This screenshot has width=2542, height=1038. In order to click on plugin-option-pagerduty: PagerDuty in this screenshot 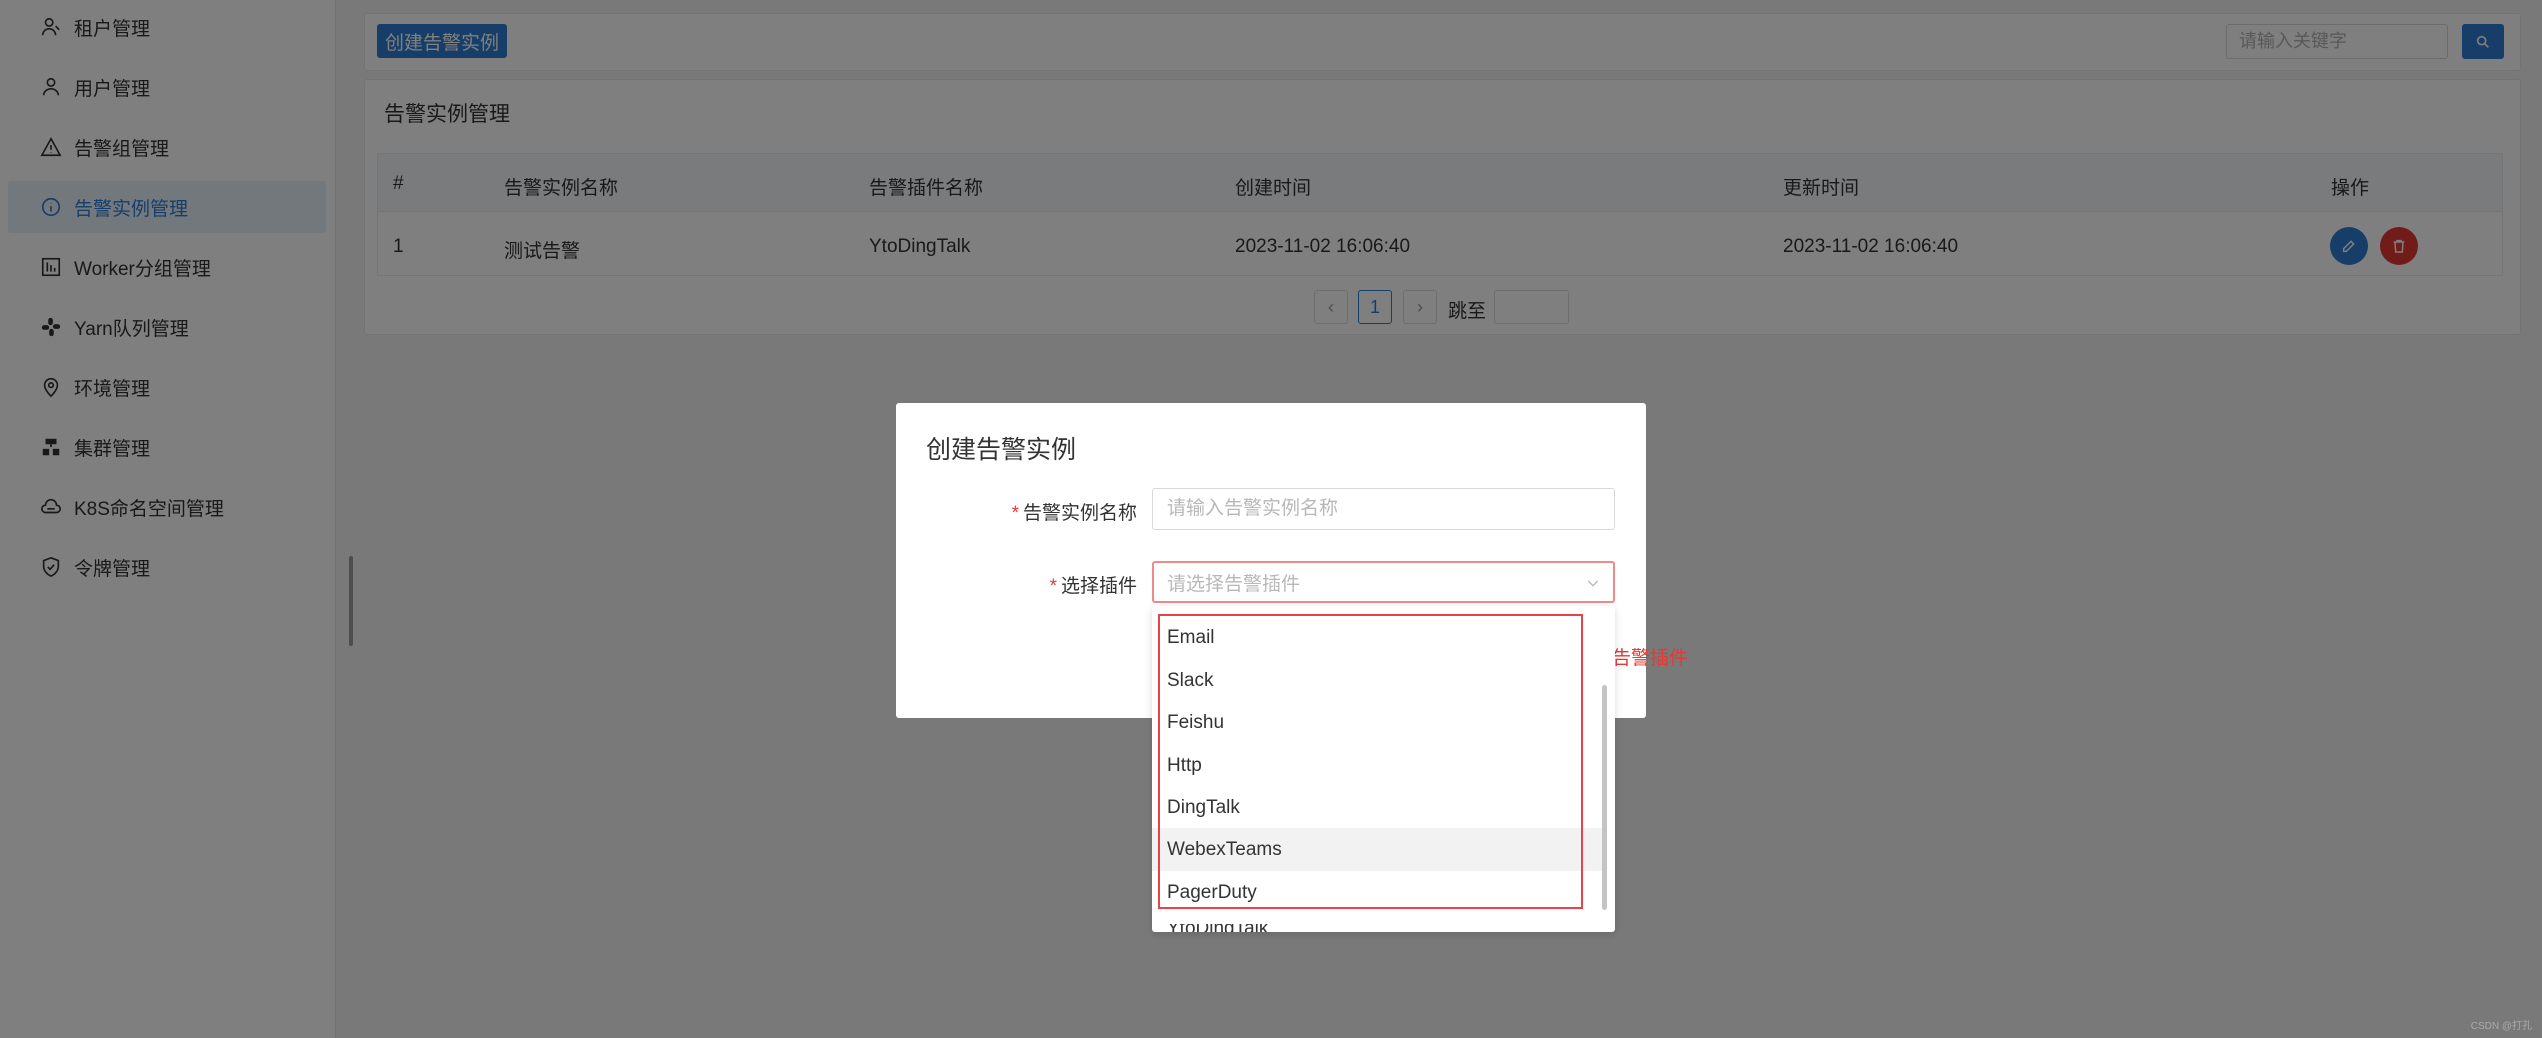, I will do `click(1379, 892)`.